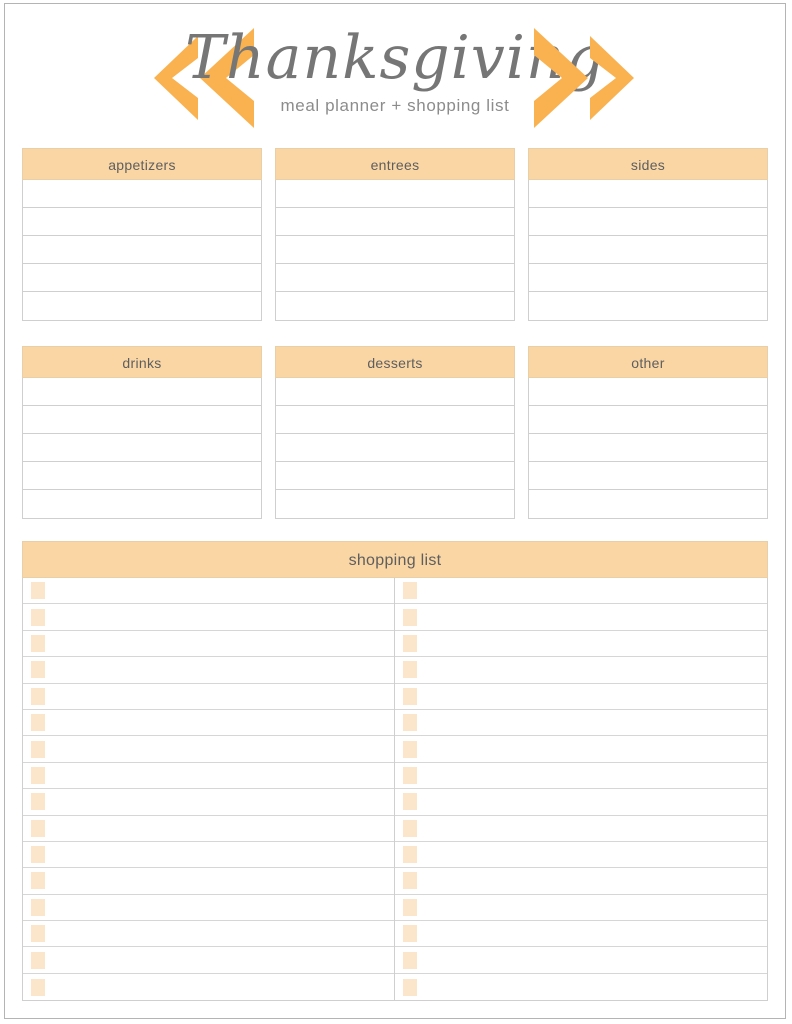  What do you see at coordinates (142, 164) in the screenshot?
I see `category-header-appetizers: appetizers` at bounding box center [142, 164].